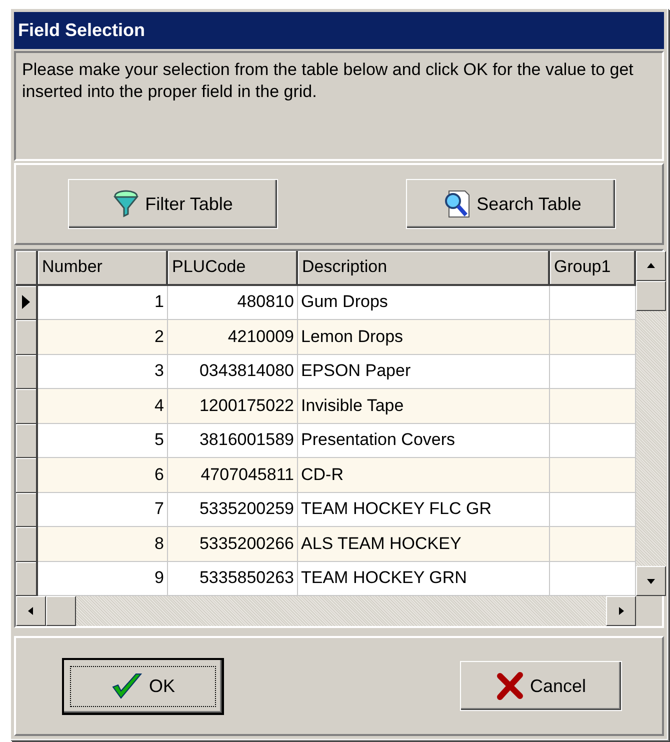 The width and height of the screenshot is (670, 742). Describe the element at coordinates (651, 423) in the screenshot. I see `vertical-scrollbar` at that location.